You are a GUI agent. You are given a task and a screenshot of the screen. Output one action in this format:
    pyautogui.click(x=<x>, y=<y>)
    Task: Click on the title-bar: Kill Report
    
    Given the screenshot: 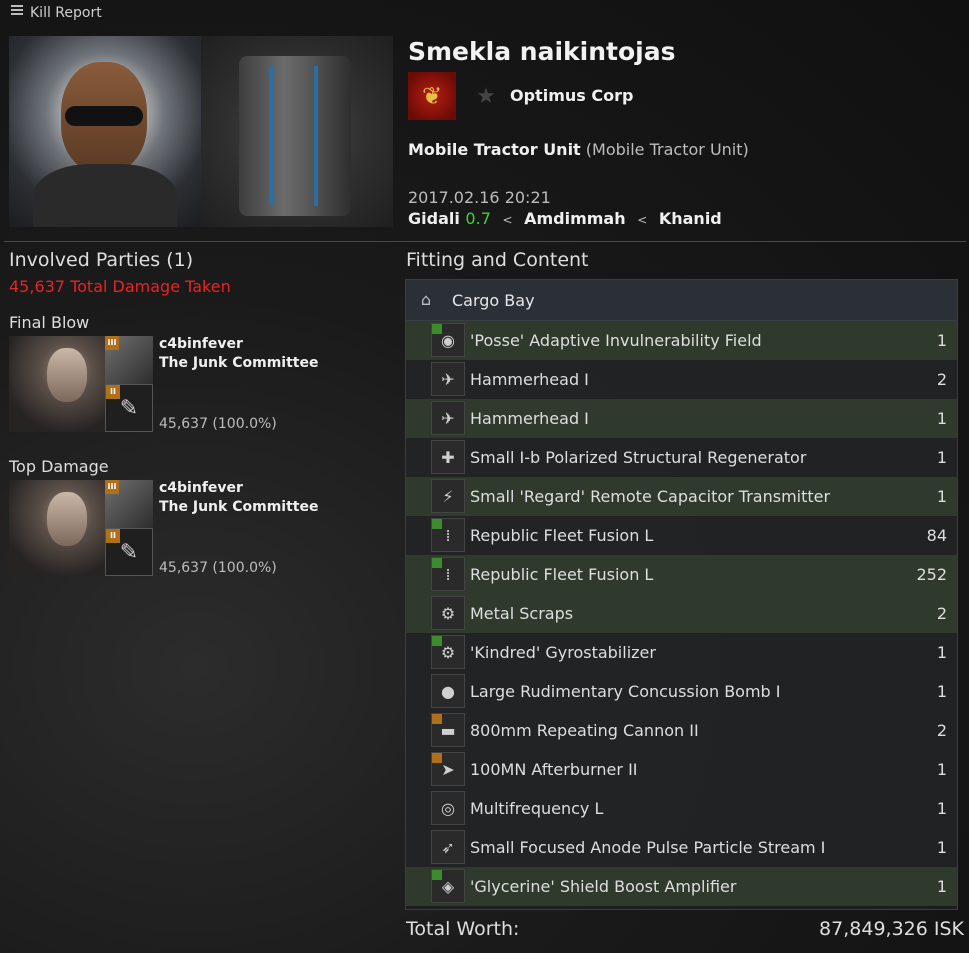 What is the action you would take?
    pyautogui.click(x=484, y=14)
    